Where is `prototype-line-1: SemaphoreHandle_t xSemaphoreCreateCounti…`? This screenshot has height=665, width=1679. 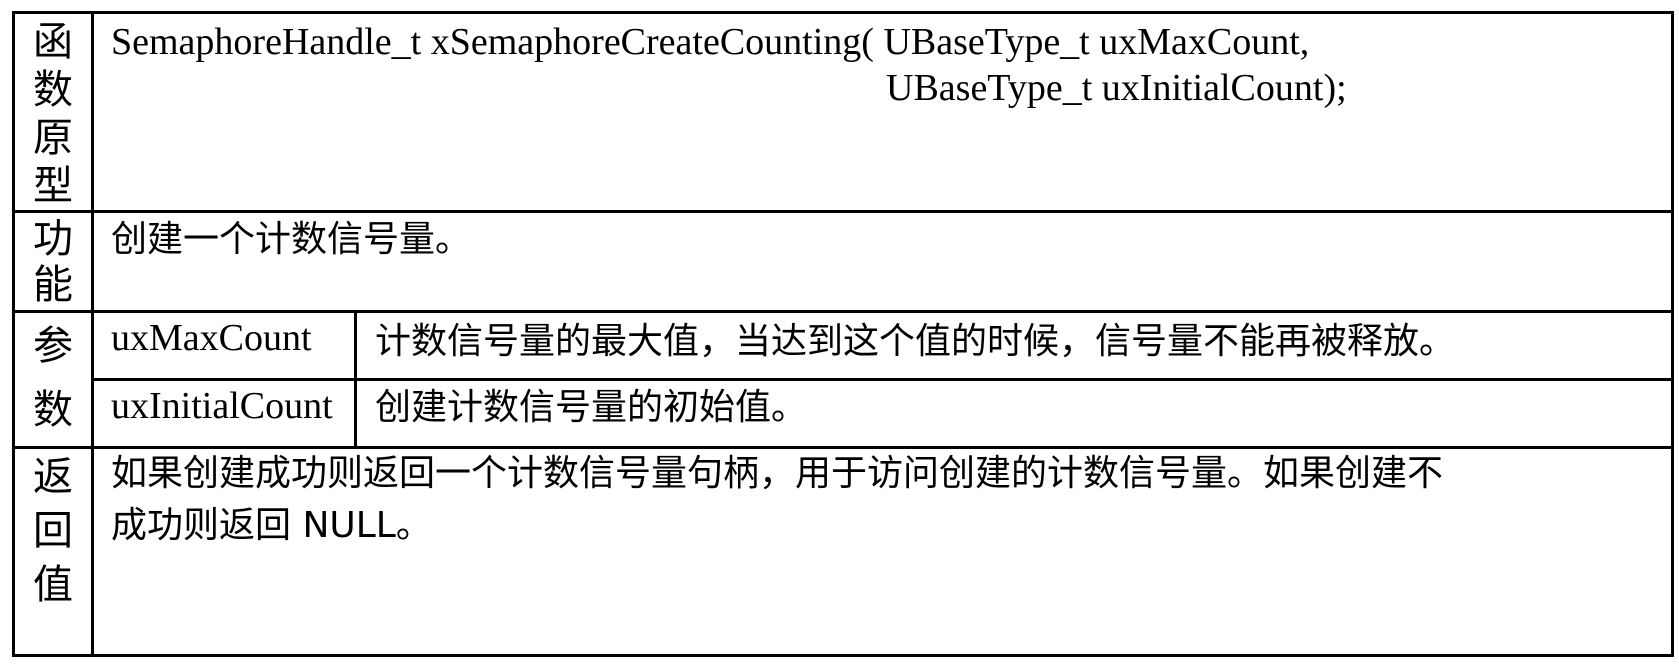 prototype-line-1: SemaphoreHandle_t xSemaphoreCreateCounti… is located at coordinates (710, 42).